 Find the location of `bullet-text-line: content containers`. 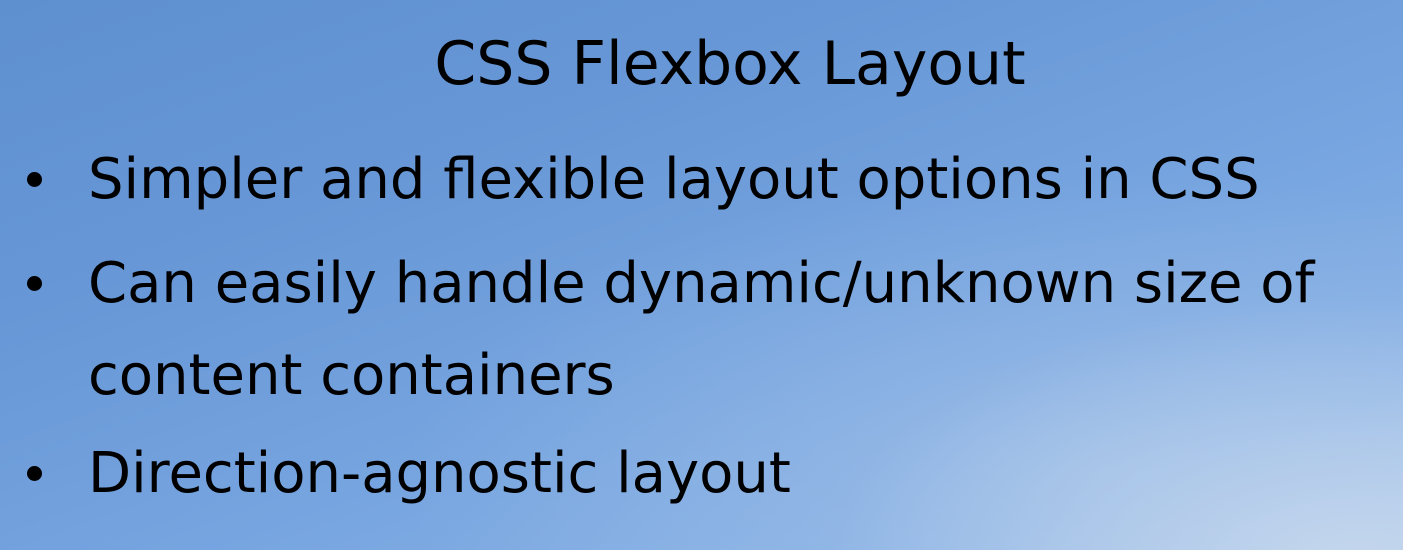

bullet-text-line: content containers is located at coordinates (351, 375).